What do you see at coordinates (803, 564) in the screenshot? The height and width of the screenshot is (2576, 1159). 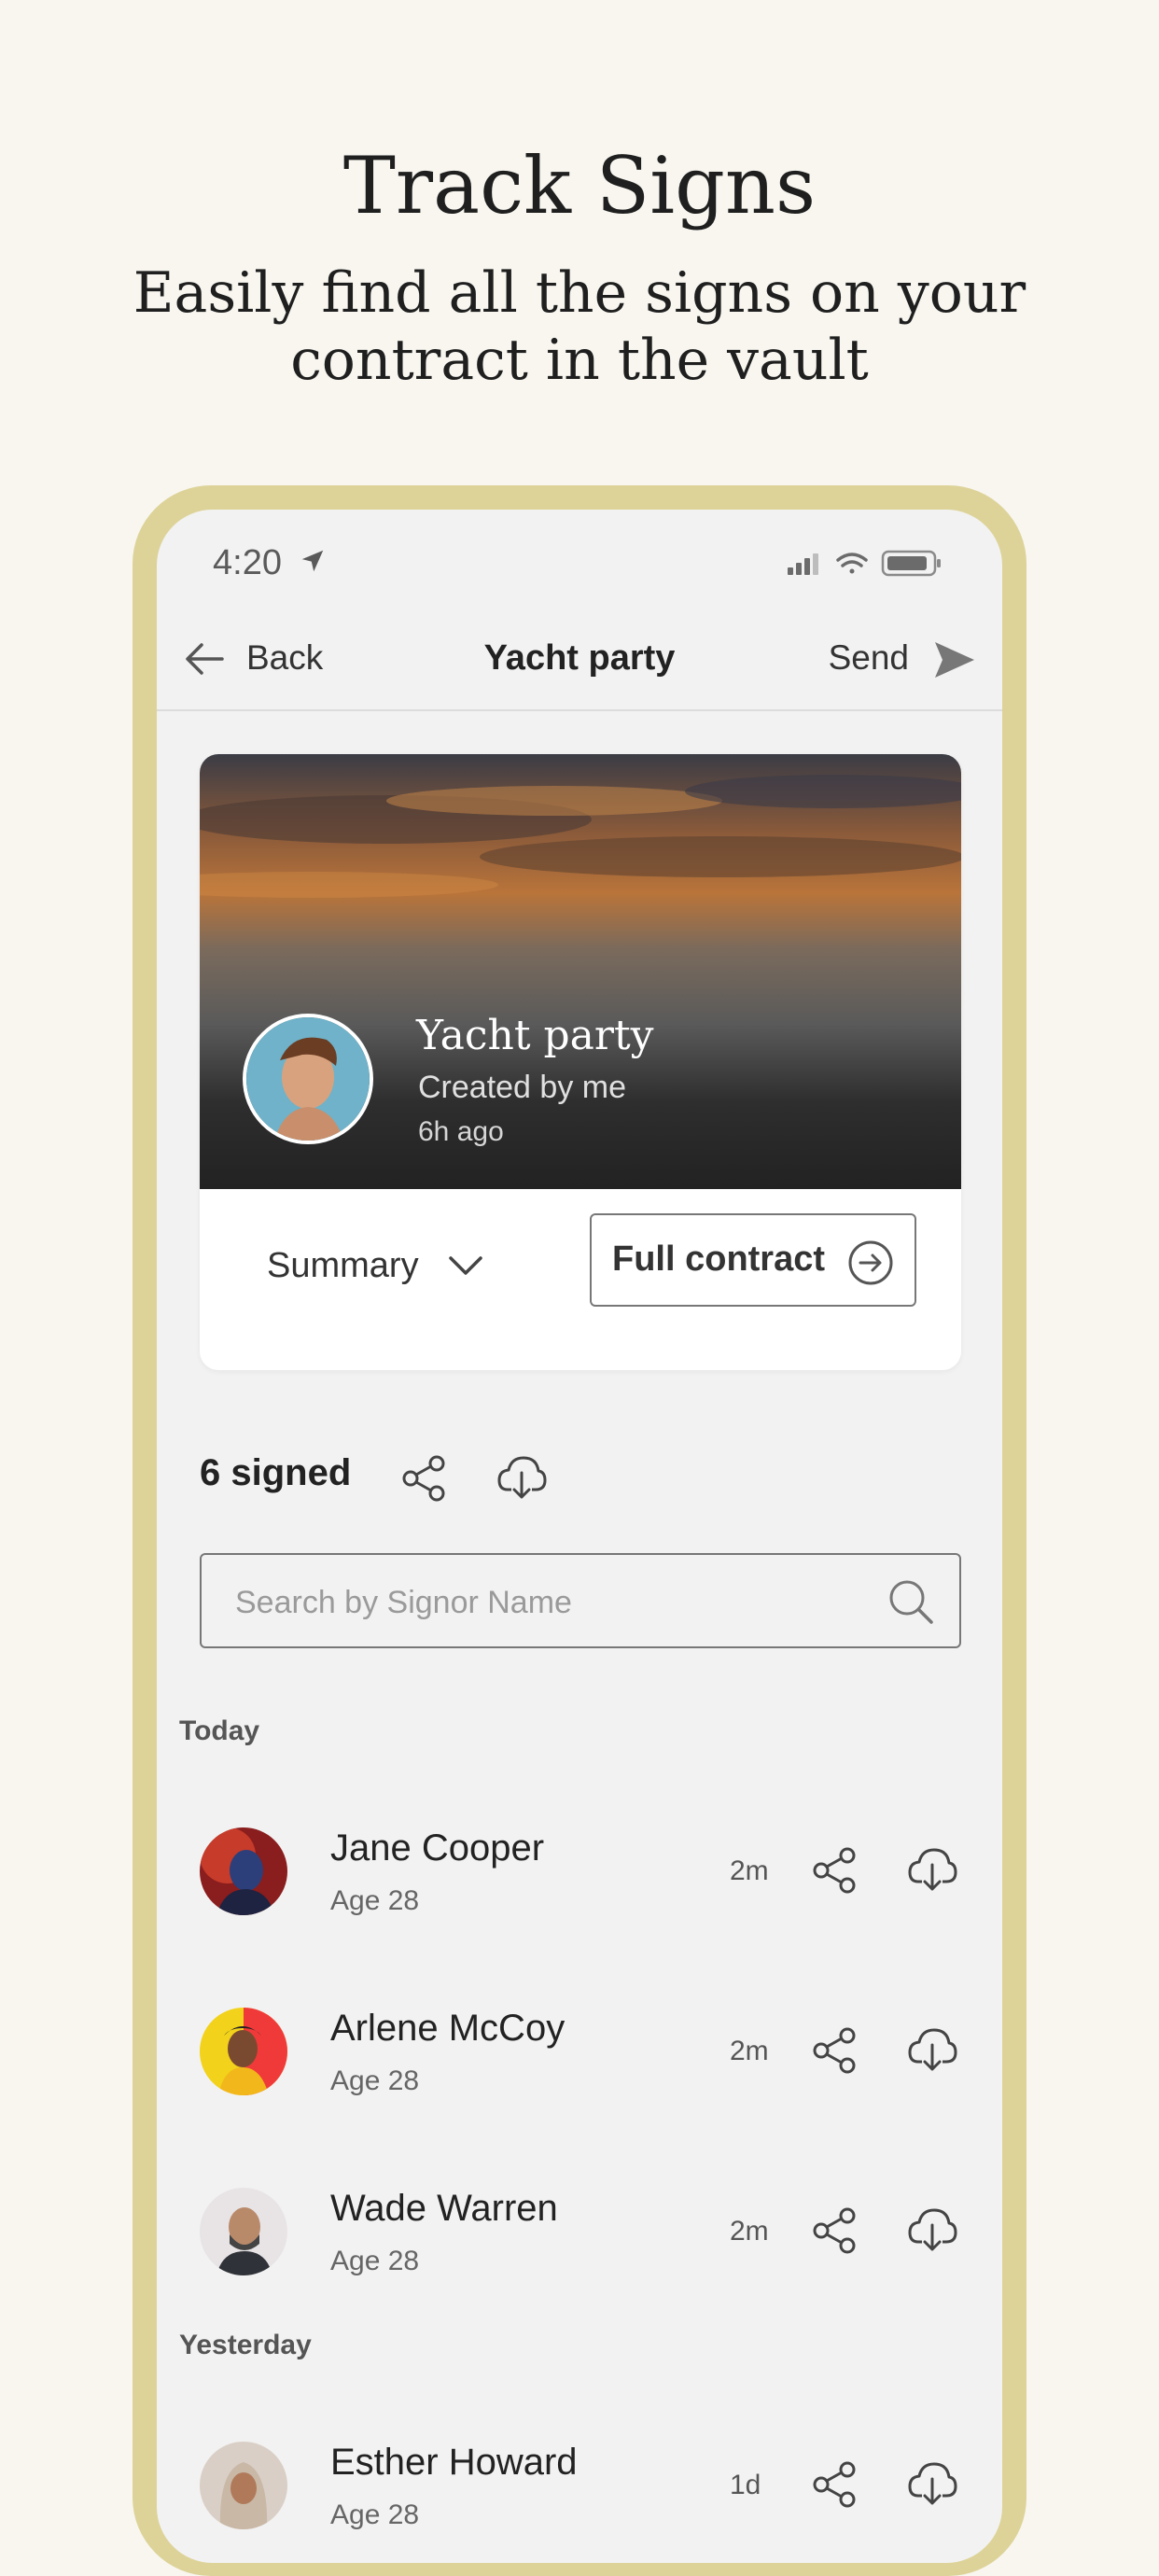 I see `signal-icon` at bounding box center [803, 564].